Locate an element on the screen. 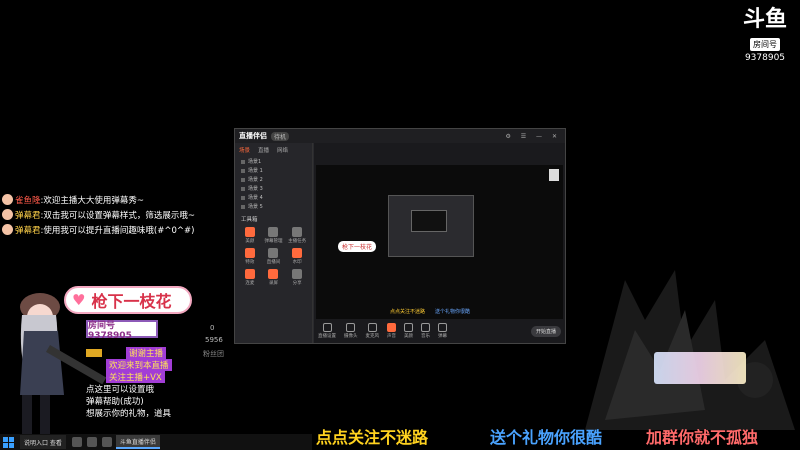 The width and height of the screenshot is (800, 450). chat-highlight: 关注主播+VX is located at coordinates (135, 377).